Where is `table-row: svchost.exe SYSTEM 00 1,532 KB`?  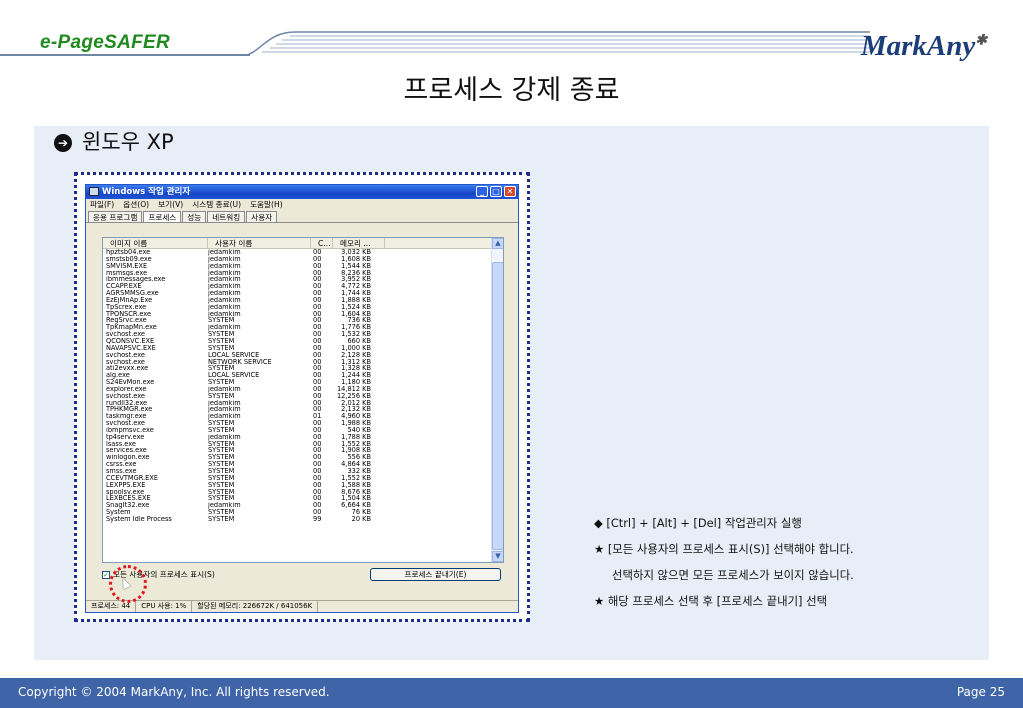
table-row: svchost.exe SYSTEM 00 1,532 KB is located at coordinates (303, 334).